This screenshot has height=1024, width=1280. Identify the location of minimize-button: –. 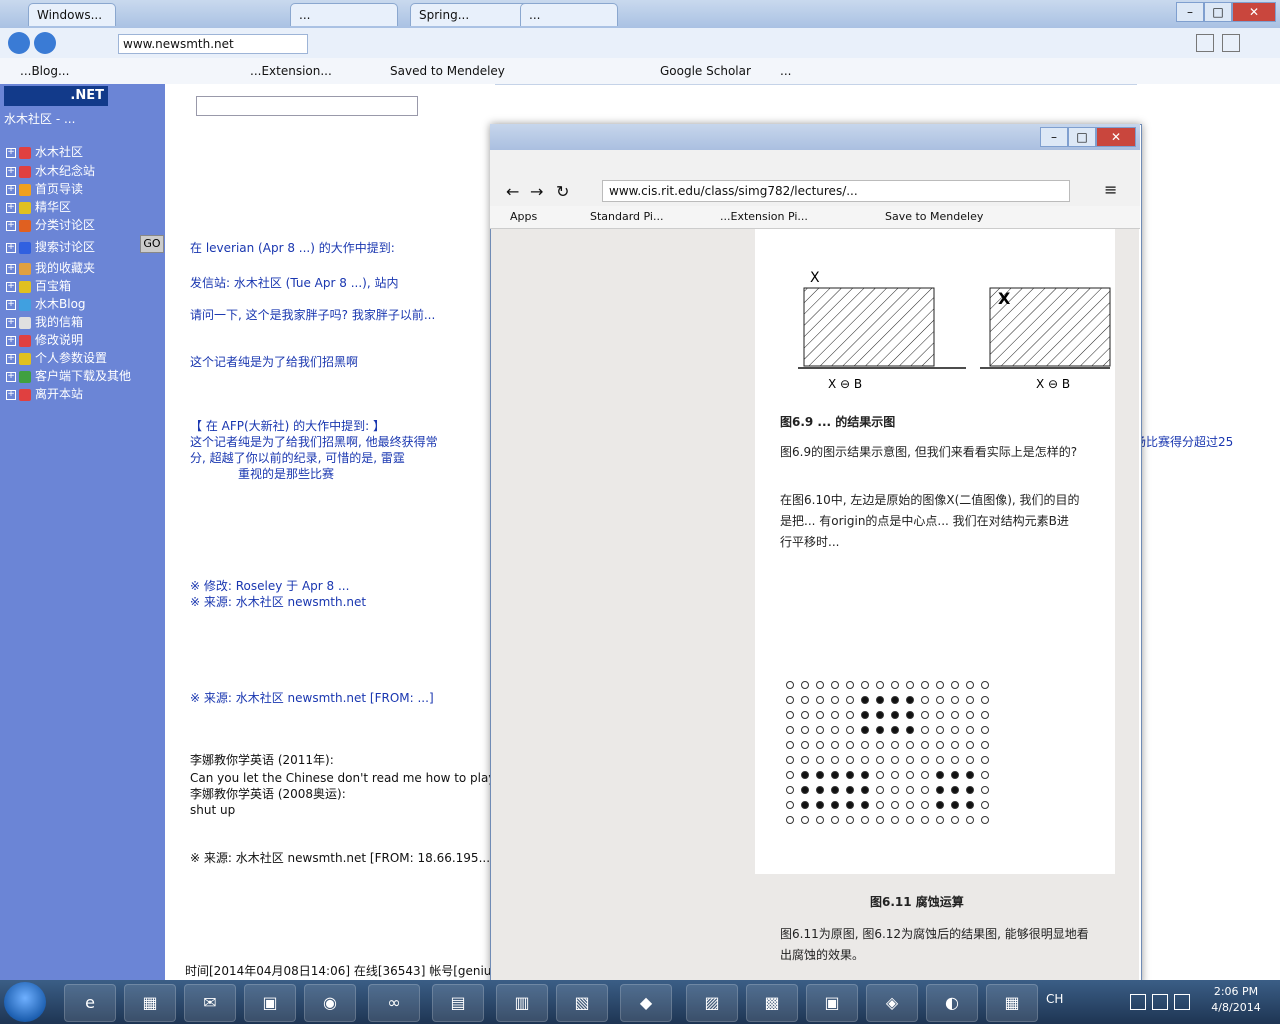
(1190, 12).